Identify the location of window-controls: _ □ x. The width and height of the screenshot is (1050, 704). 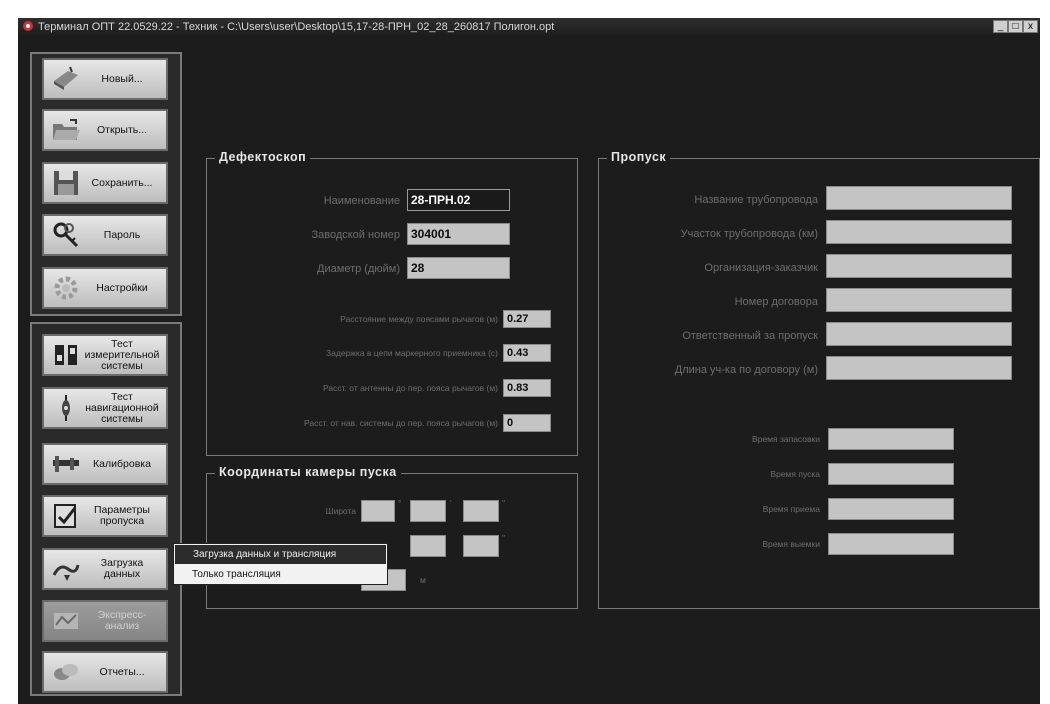
(1015, 26).